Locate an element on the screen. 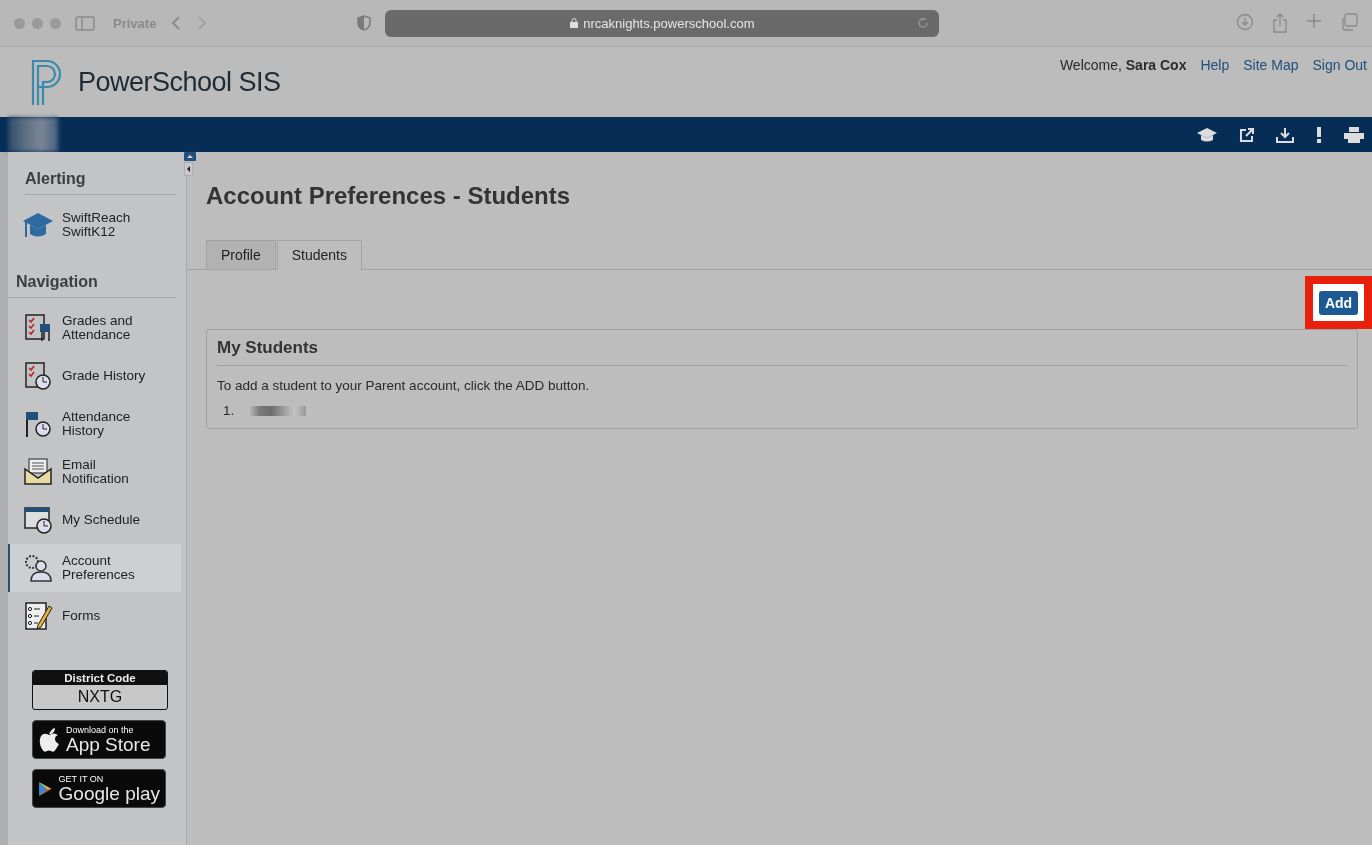  section-heading: Navigation is located at coordinates (92, 276).